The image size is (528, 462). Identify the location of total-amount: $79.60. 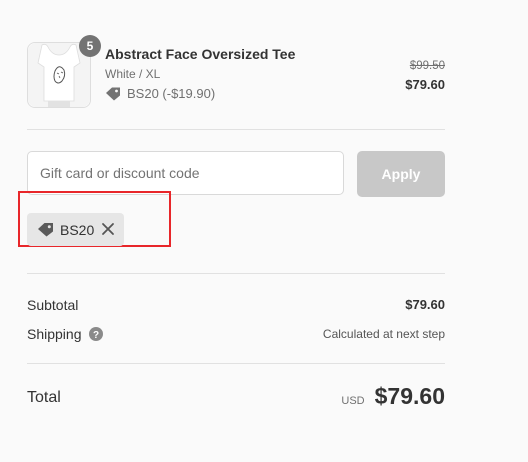
(409, 396).